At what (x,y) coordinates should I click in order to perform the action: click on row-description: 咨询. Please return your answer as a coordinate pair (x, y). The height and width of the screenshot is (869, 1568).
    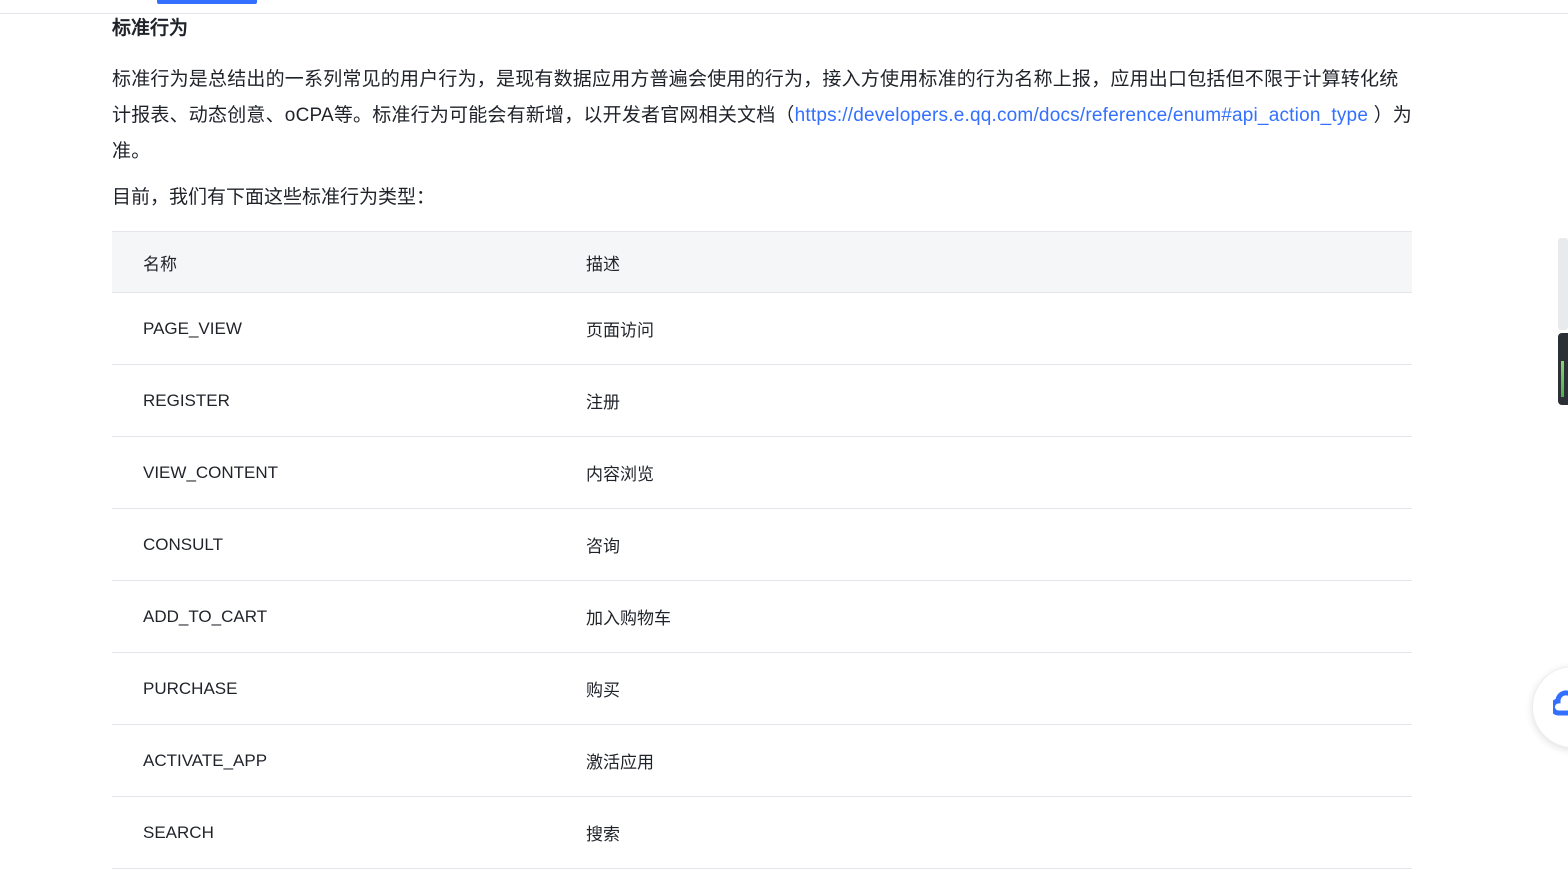
    Looking at the image, I should click on (998, 544).